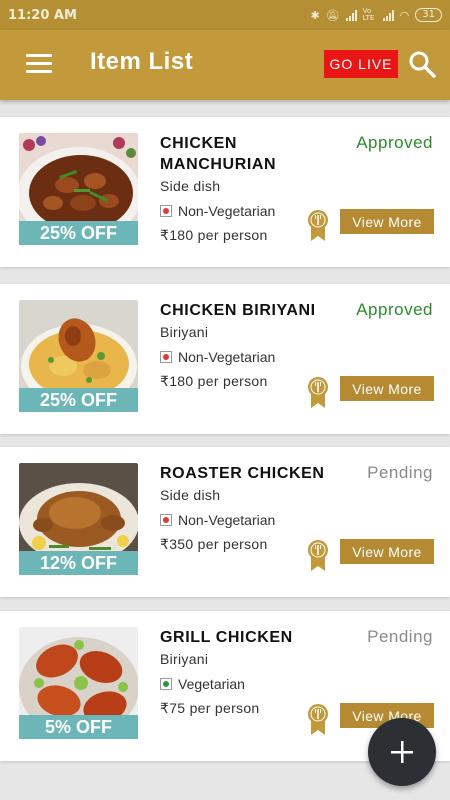 This screenshot has width=450, height=800. I want to click on page-title: Item List, so click(142, 61).